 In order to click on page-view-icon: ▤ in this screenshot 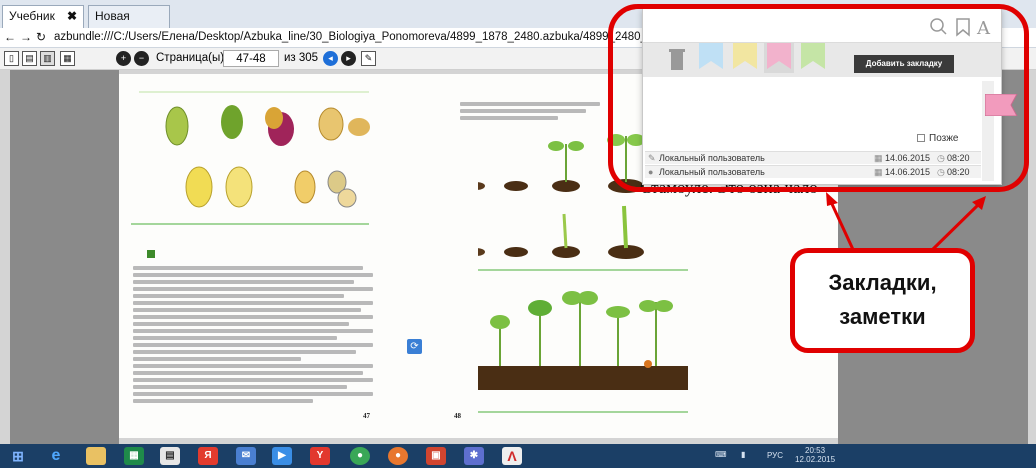, I will do `click(29, 58)`.